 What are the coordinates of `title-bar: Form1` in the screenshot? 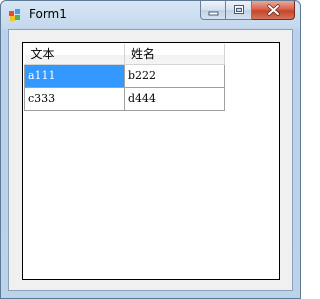 It's located at (150, 15).